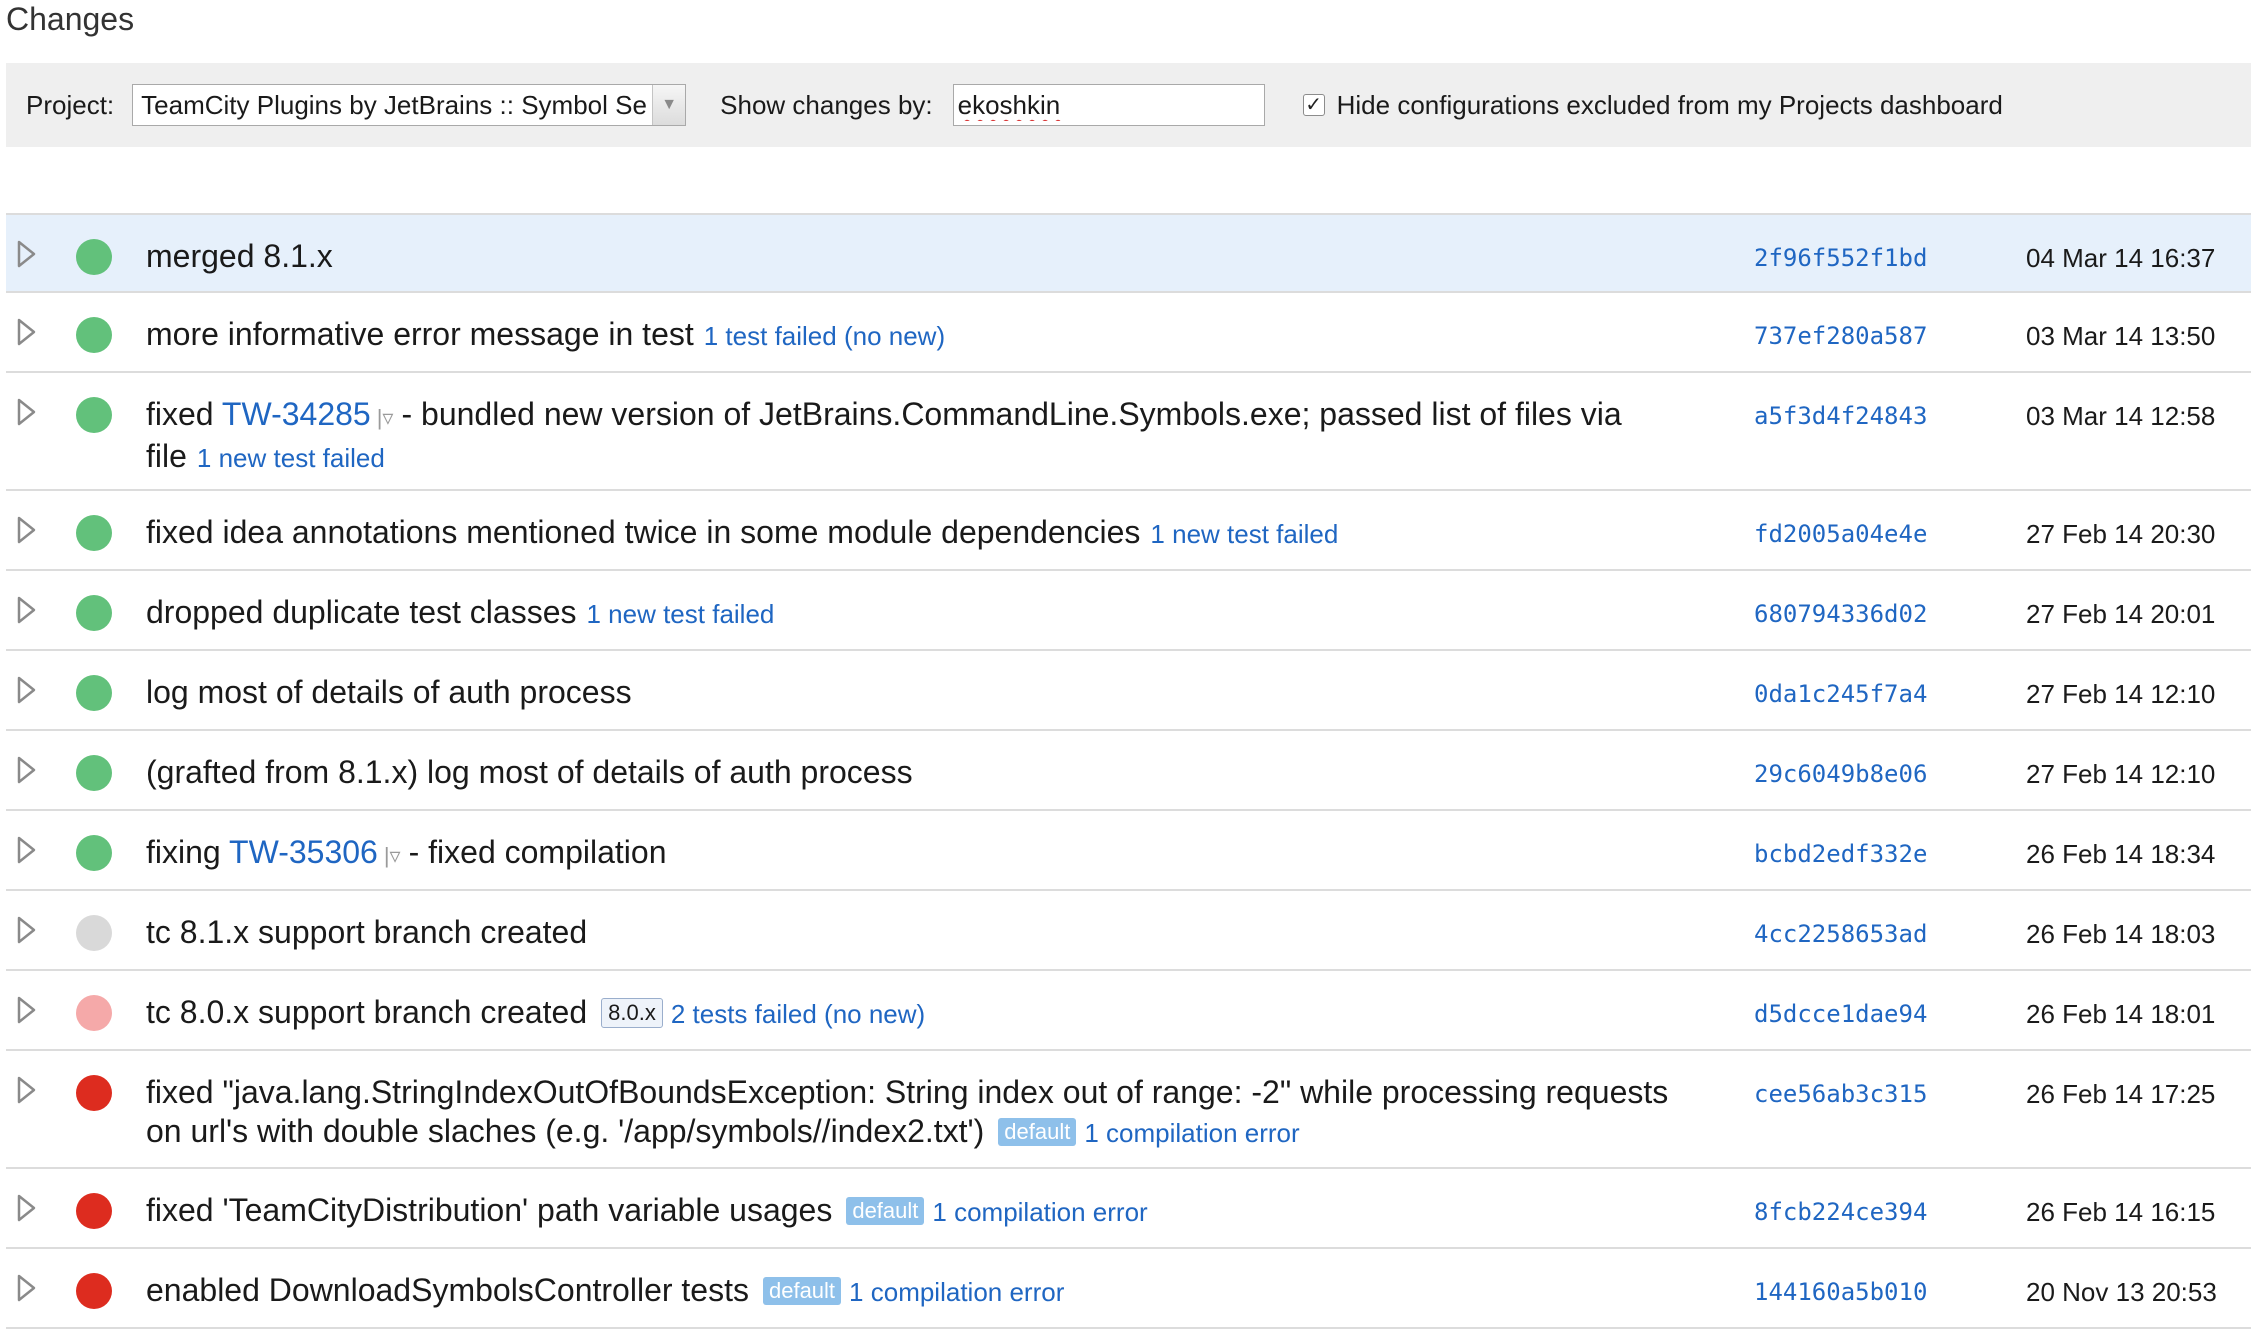 Image resolution: width=2251 pixels, height=1334 pixels. What do you see at coordinates (1840, 1014) in the screenshot?
I see `revision-link: d5dcce1dae94` at bounding box center [1840, 1014].